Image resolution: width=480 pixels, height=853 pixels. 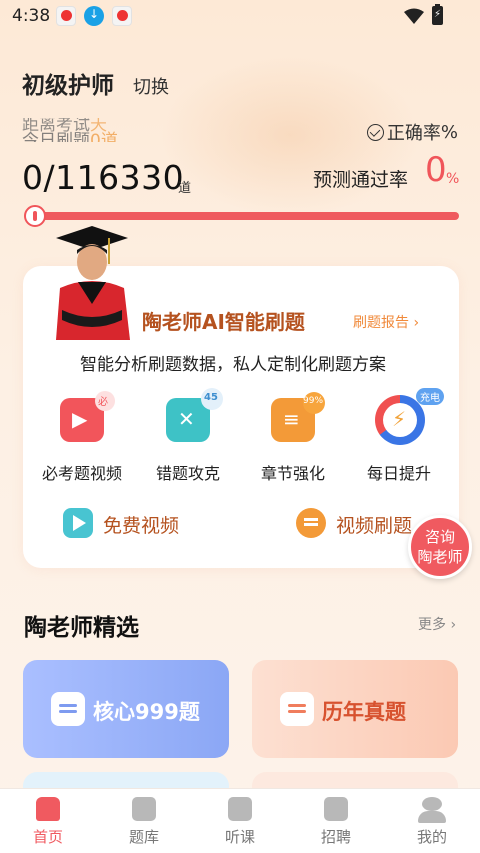 What do you see at coordinates (430, 396) in the screenshot?
I see `feature-badge: 充电` at bounding box center [430, 396].